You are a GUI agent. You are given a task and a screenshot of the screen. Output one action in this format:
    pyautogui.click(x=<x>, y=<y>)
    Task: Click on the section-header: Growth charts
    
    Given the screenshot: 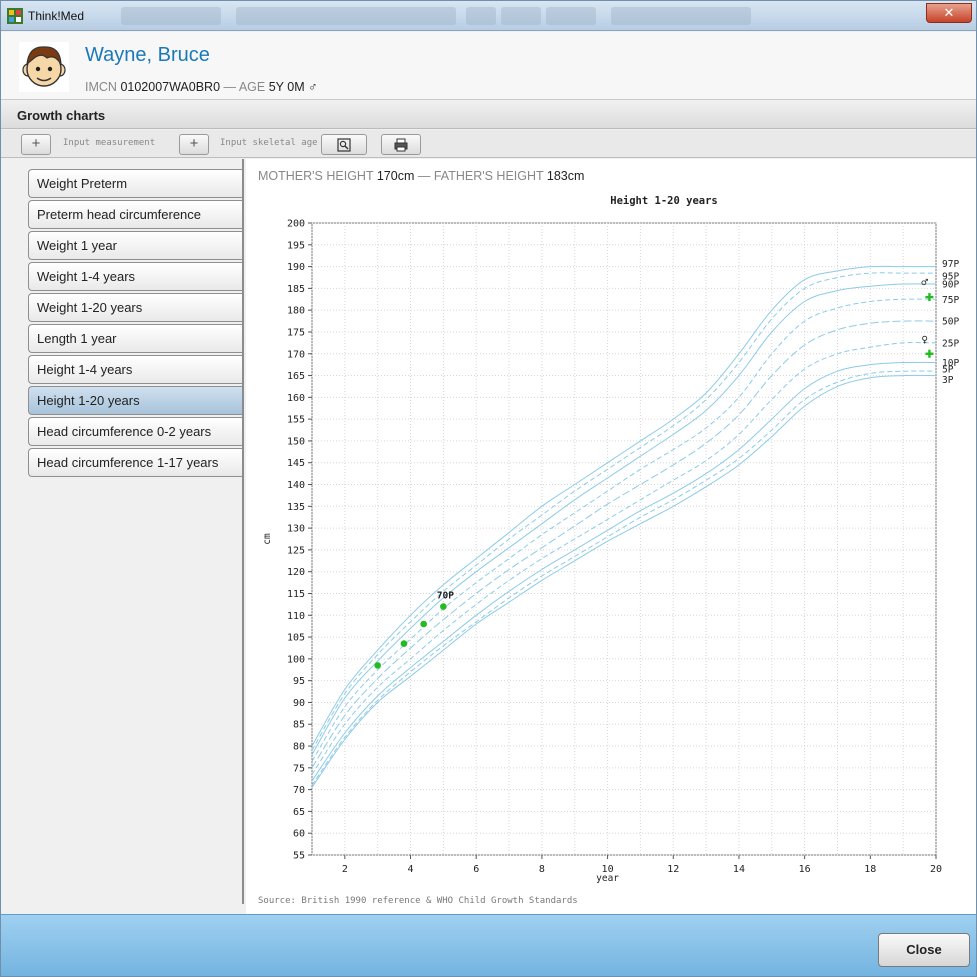 What is the action you would take?
    pyautogui.click(x=488, y=115)
    